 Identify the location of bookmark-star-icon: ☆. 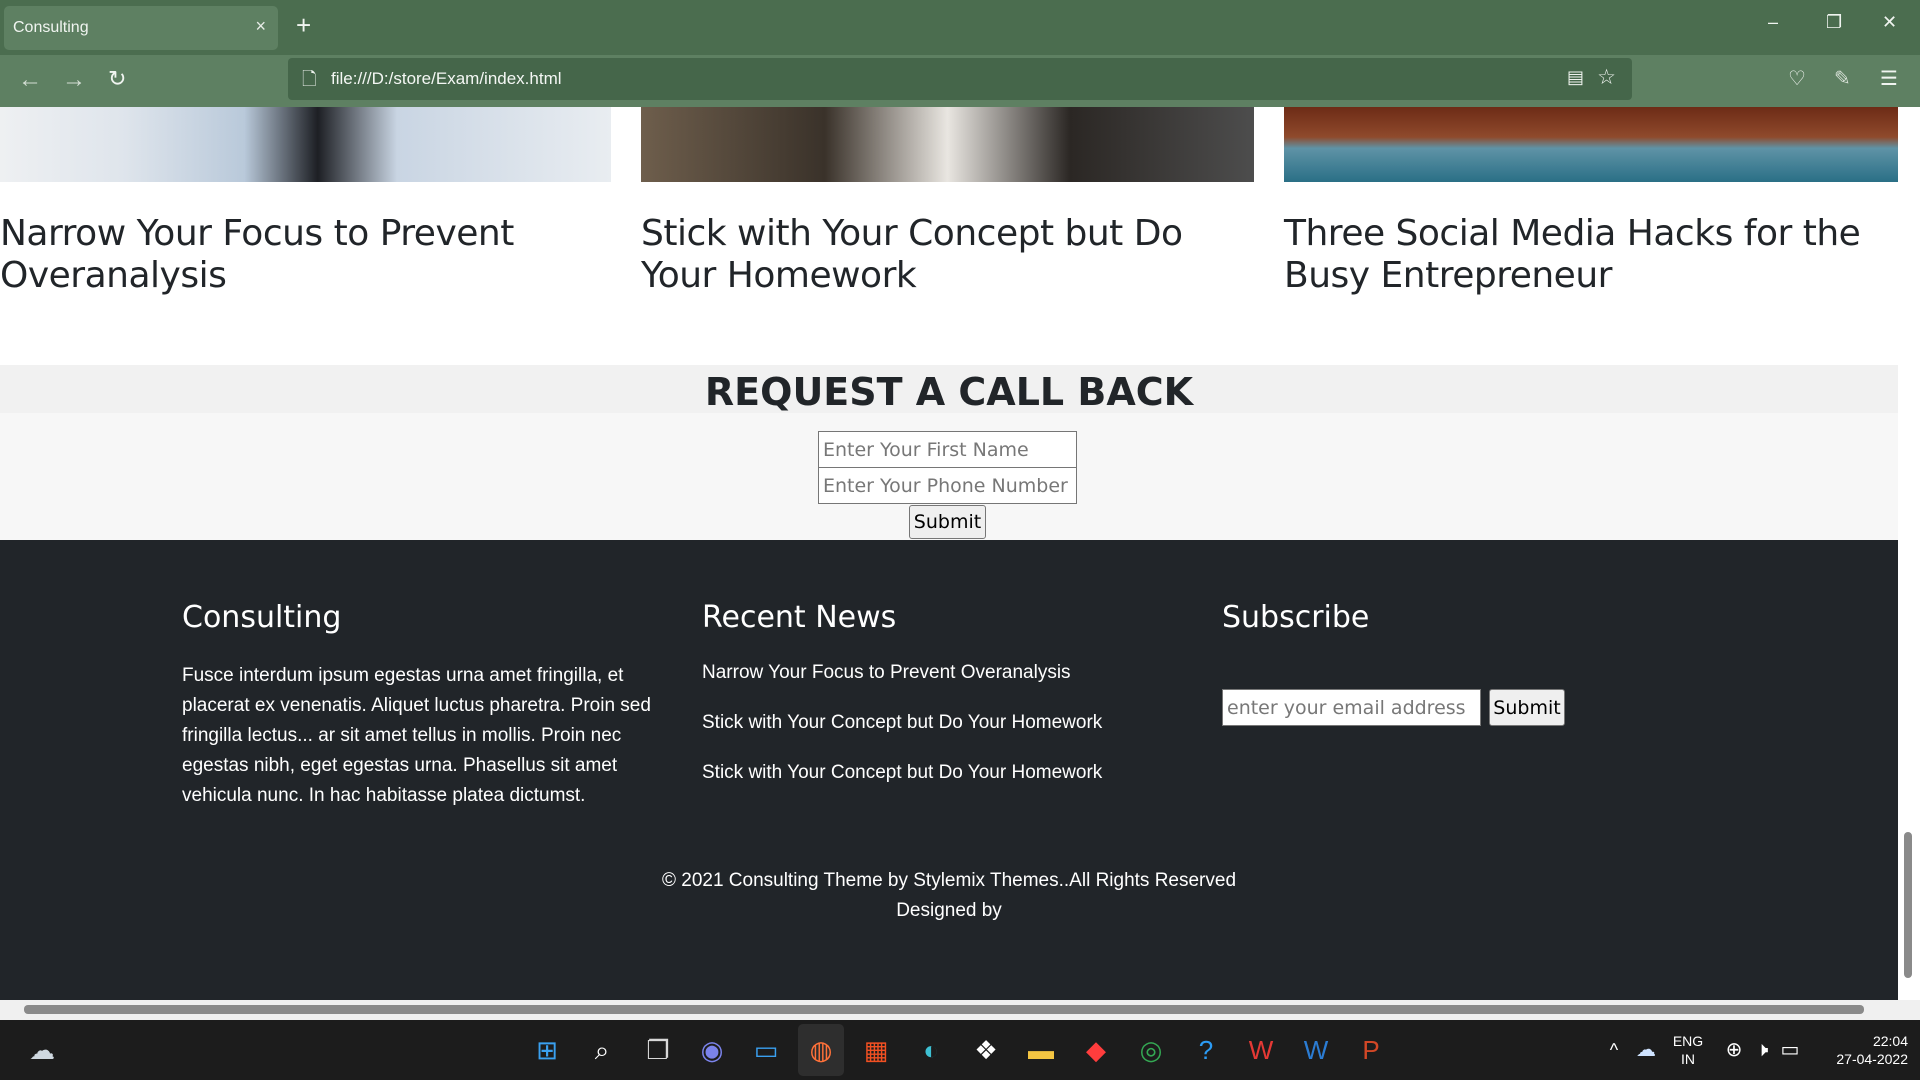
(1606, 77).